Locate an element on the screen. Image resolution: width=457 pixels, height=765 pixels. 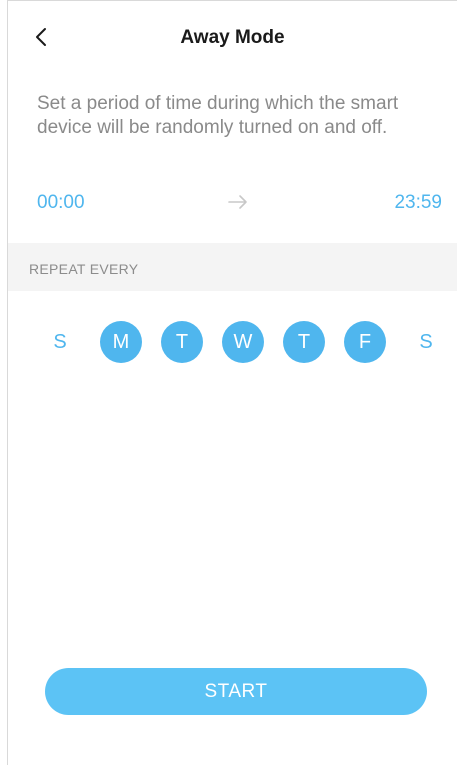
day-toggle-saturday: S is located at coordinates (426, 342).